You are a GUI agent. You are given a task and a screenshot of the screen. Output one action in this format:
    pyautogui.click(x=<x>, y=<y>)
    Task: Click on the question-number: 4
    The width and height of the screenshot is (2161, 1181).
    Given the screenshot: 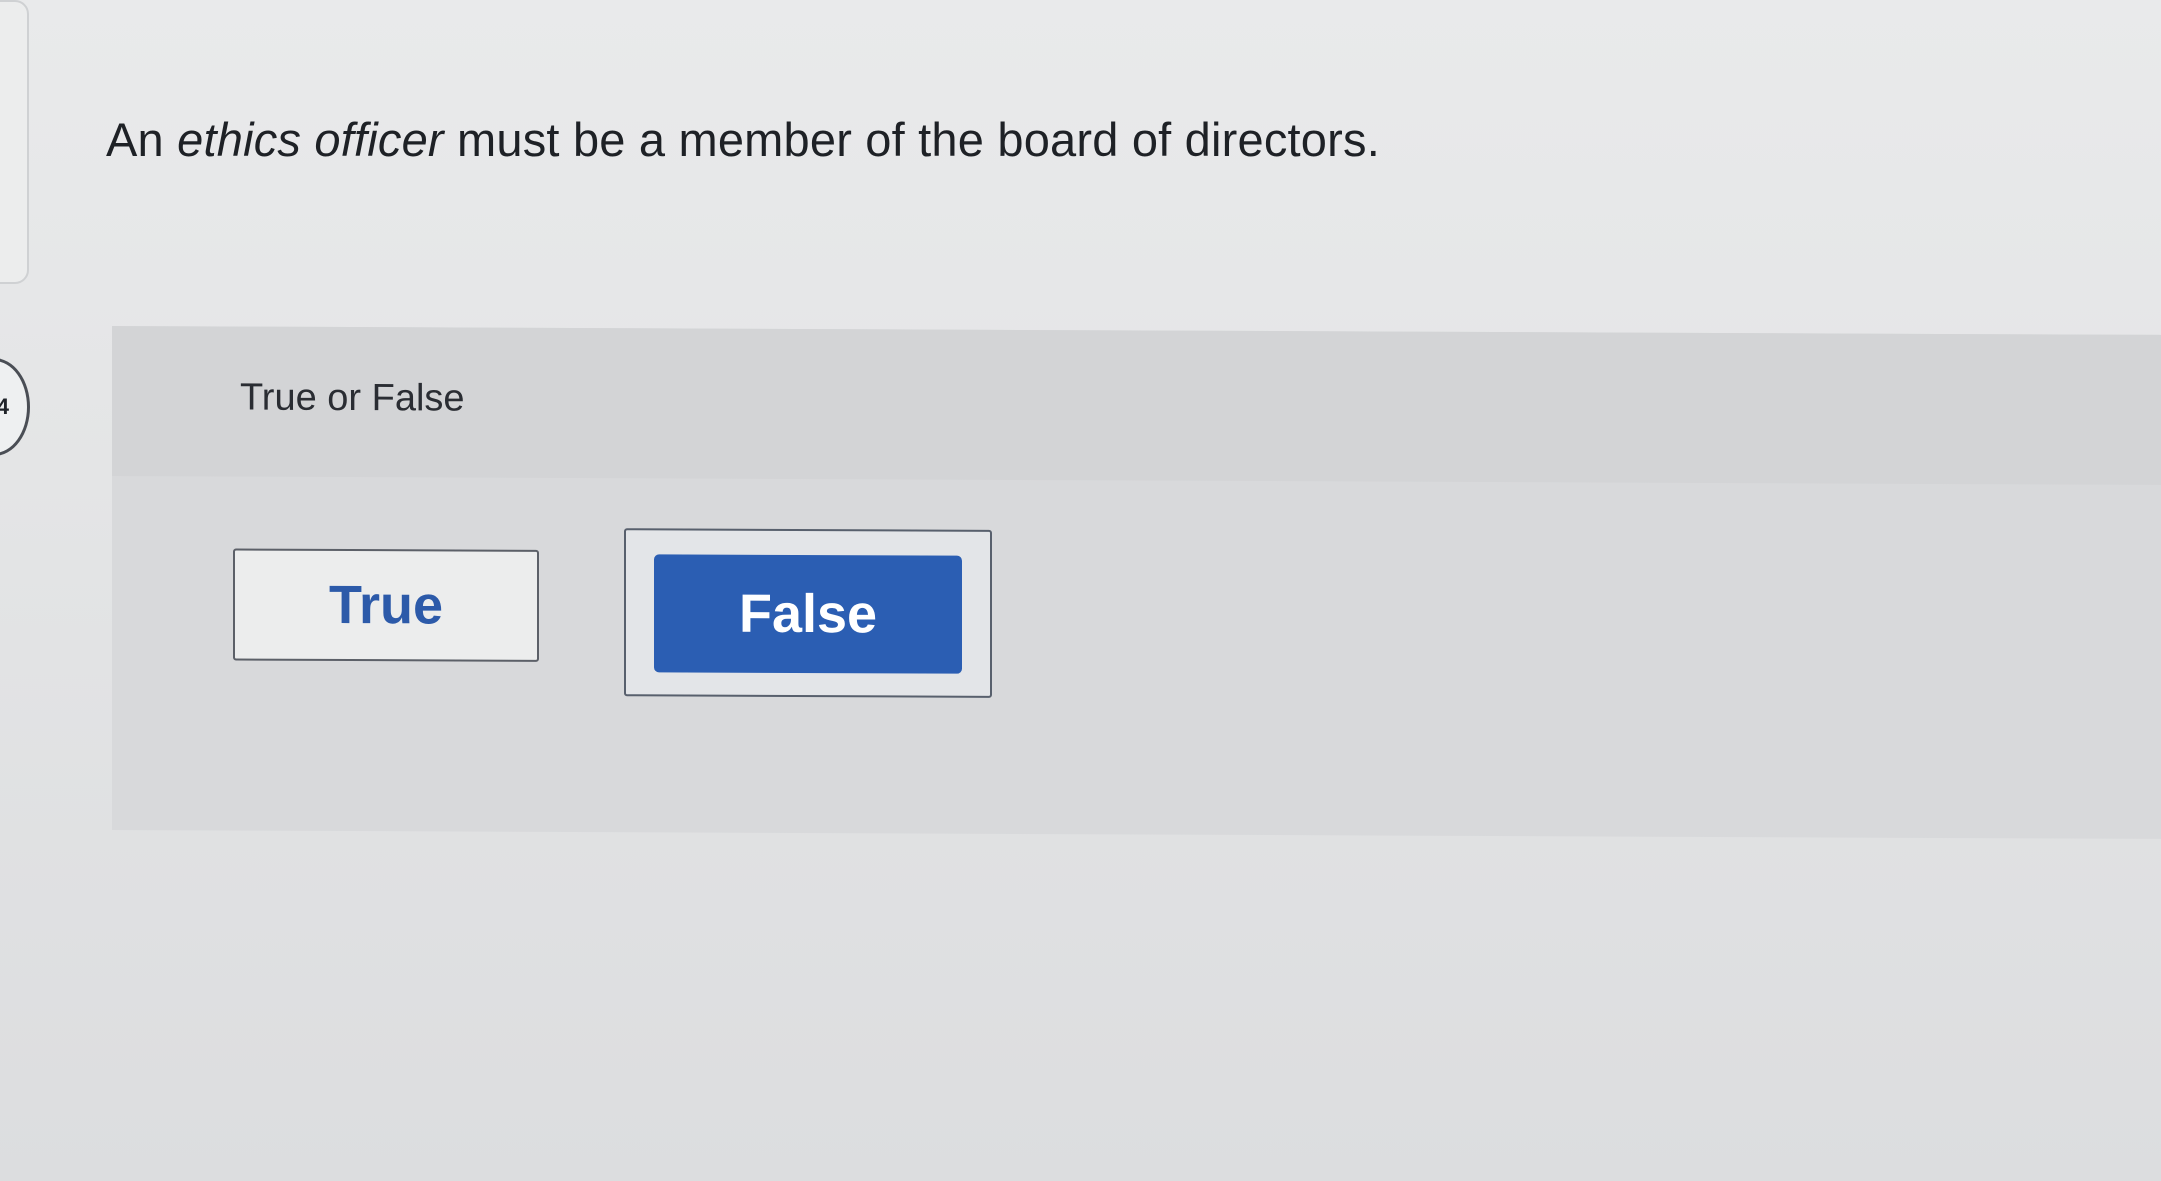 What is the action you would take?
    pyautogui.click(x=4, y=406)
    